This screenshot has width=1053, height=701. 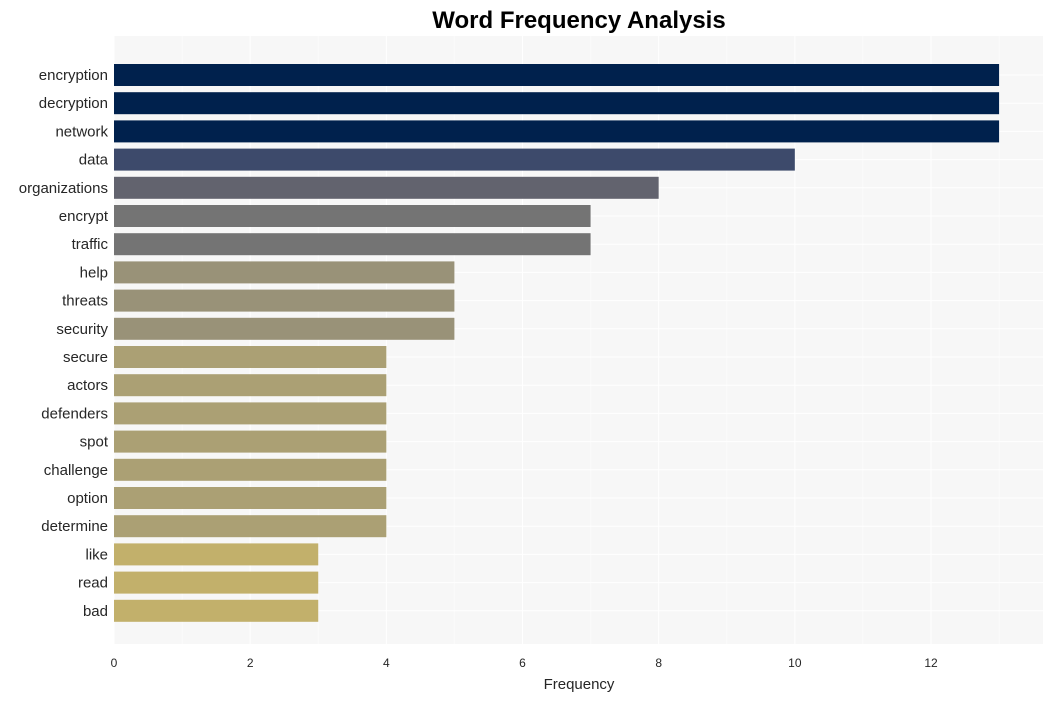 I want to click on x-tick-label: 12, so click(x=931, y=663).